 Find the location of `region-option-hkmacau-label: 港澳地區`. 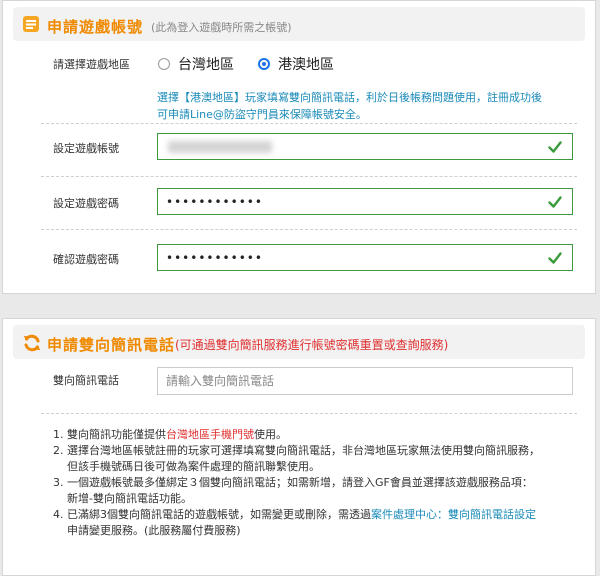

region-option-hkmacau-label: 港澳地區 is located at coordinates (306, 65).